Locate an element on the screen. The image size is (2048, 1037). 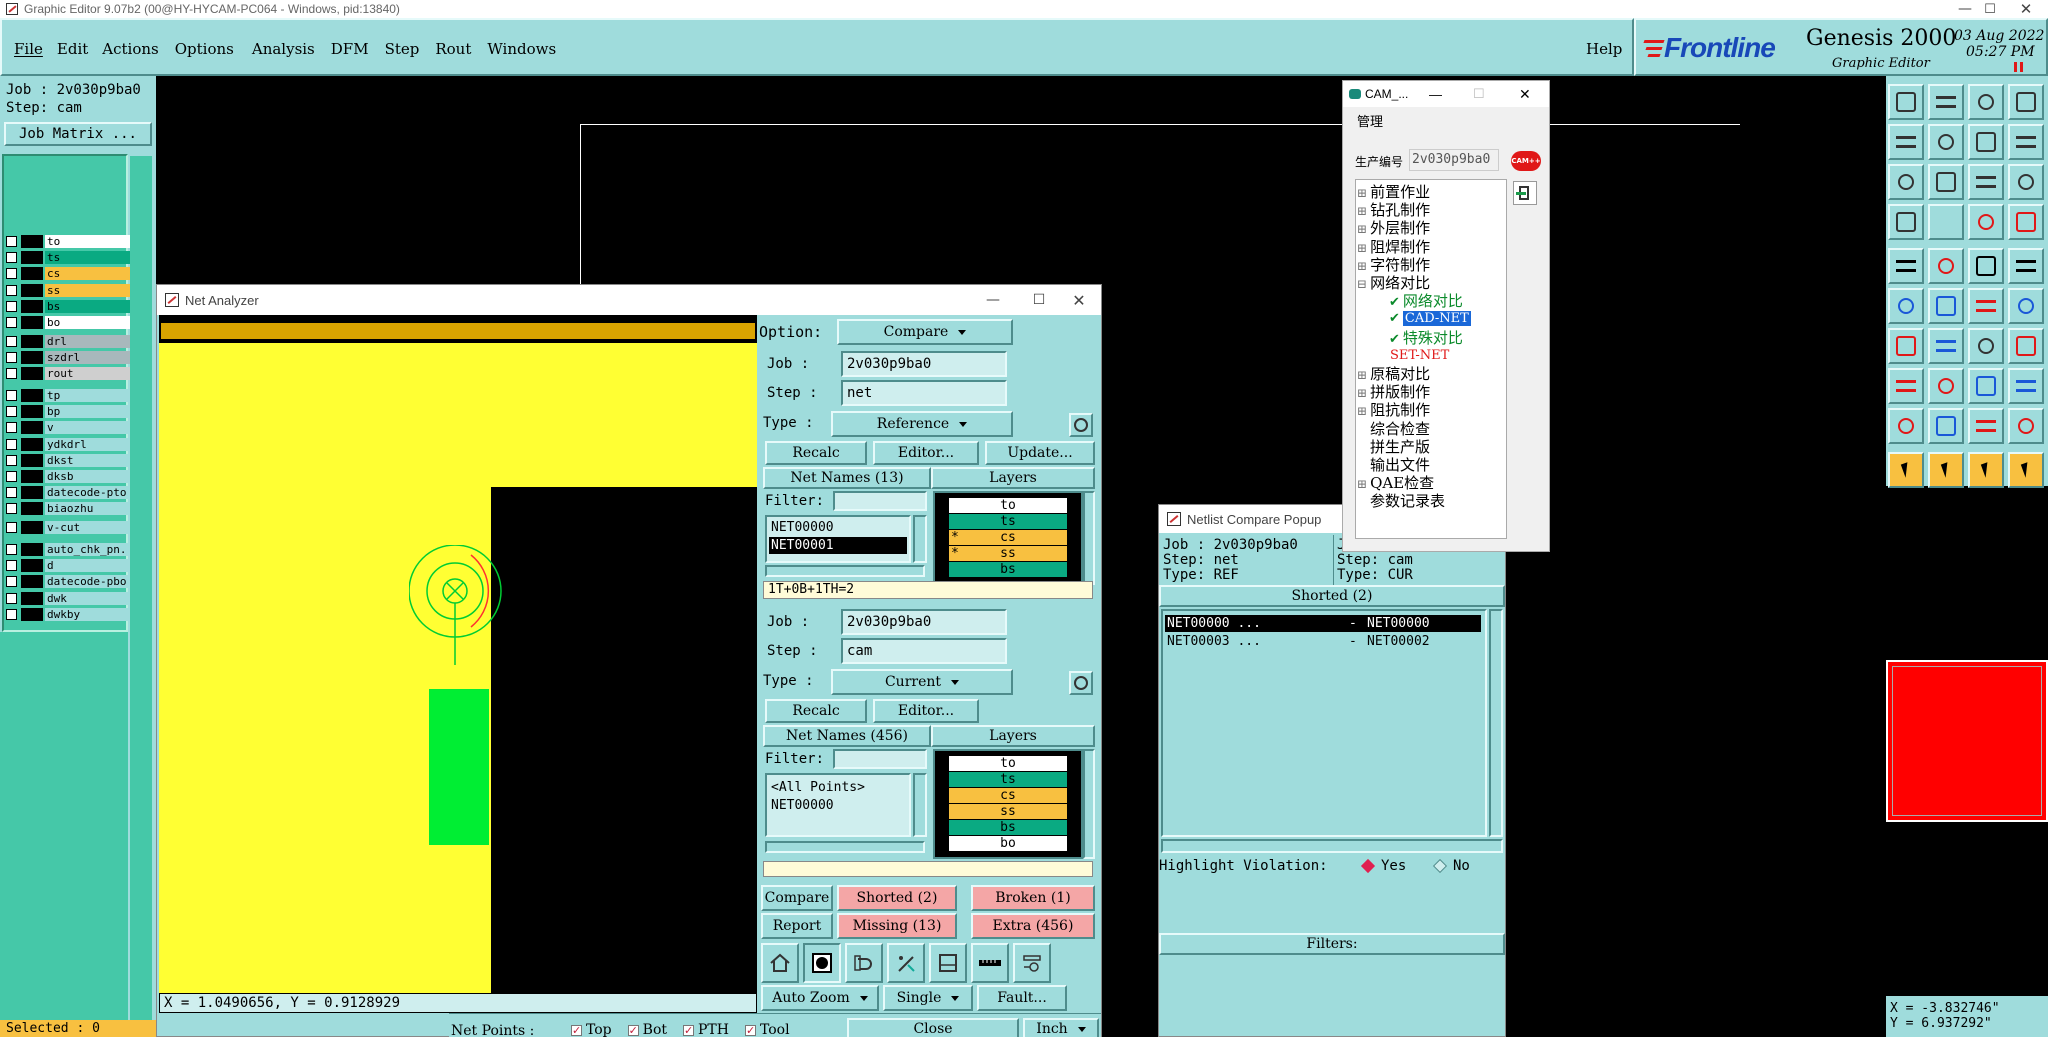
menu-step: Step is located at coordinates (402, 49).